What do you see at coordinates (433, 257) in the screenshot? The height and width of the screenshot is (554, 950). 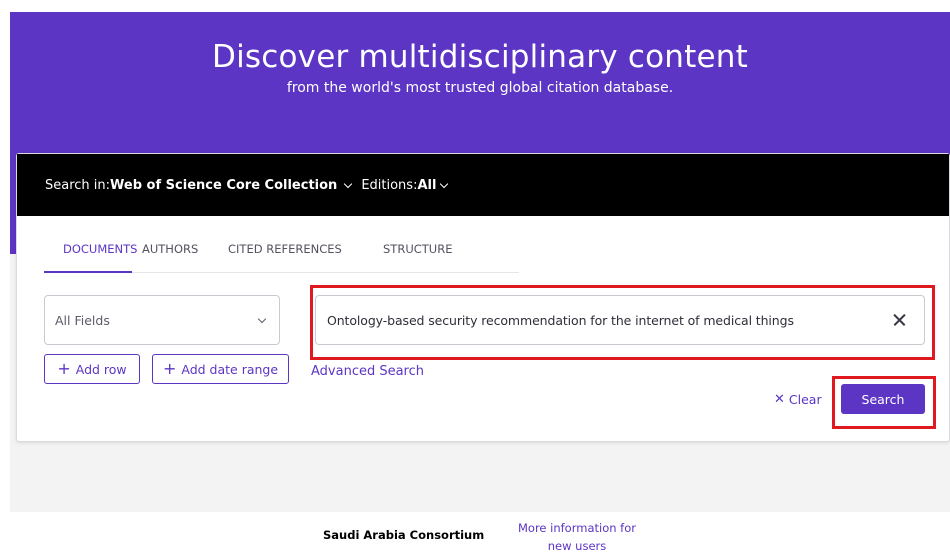 I see `tab-structure: STRUCTURE` at bounding box center [433, 257].